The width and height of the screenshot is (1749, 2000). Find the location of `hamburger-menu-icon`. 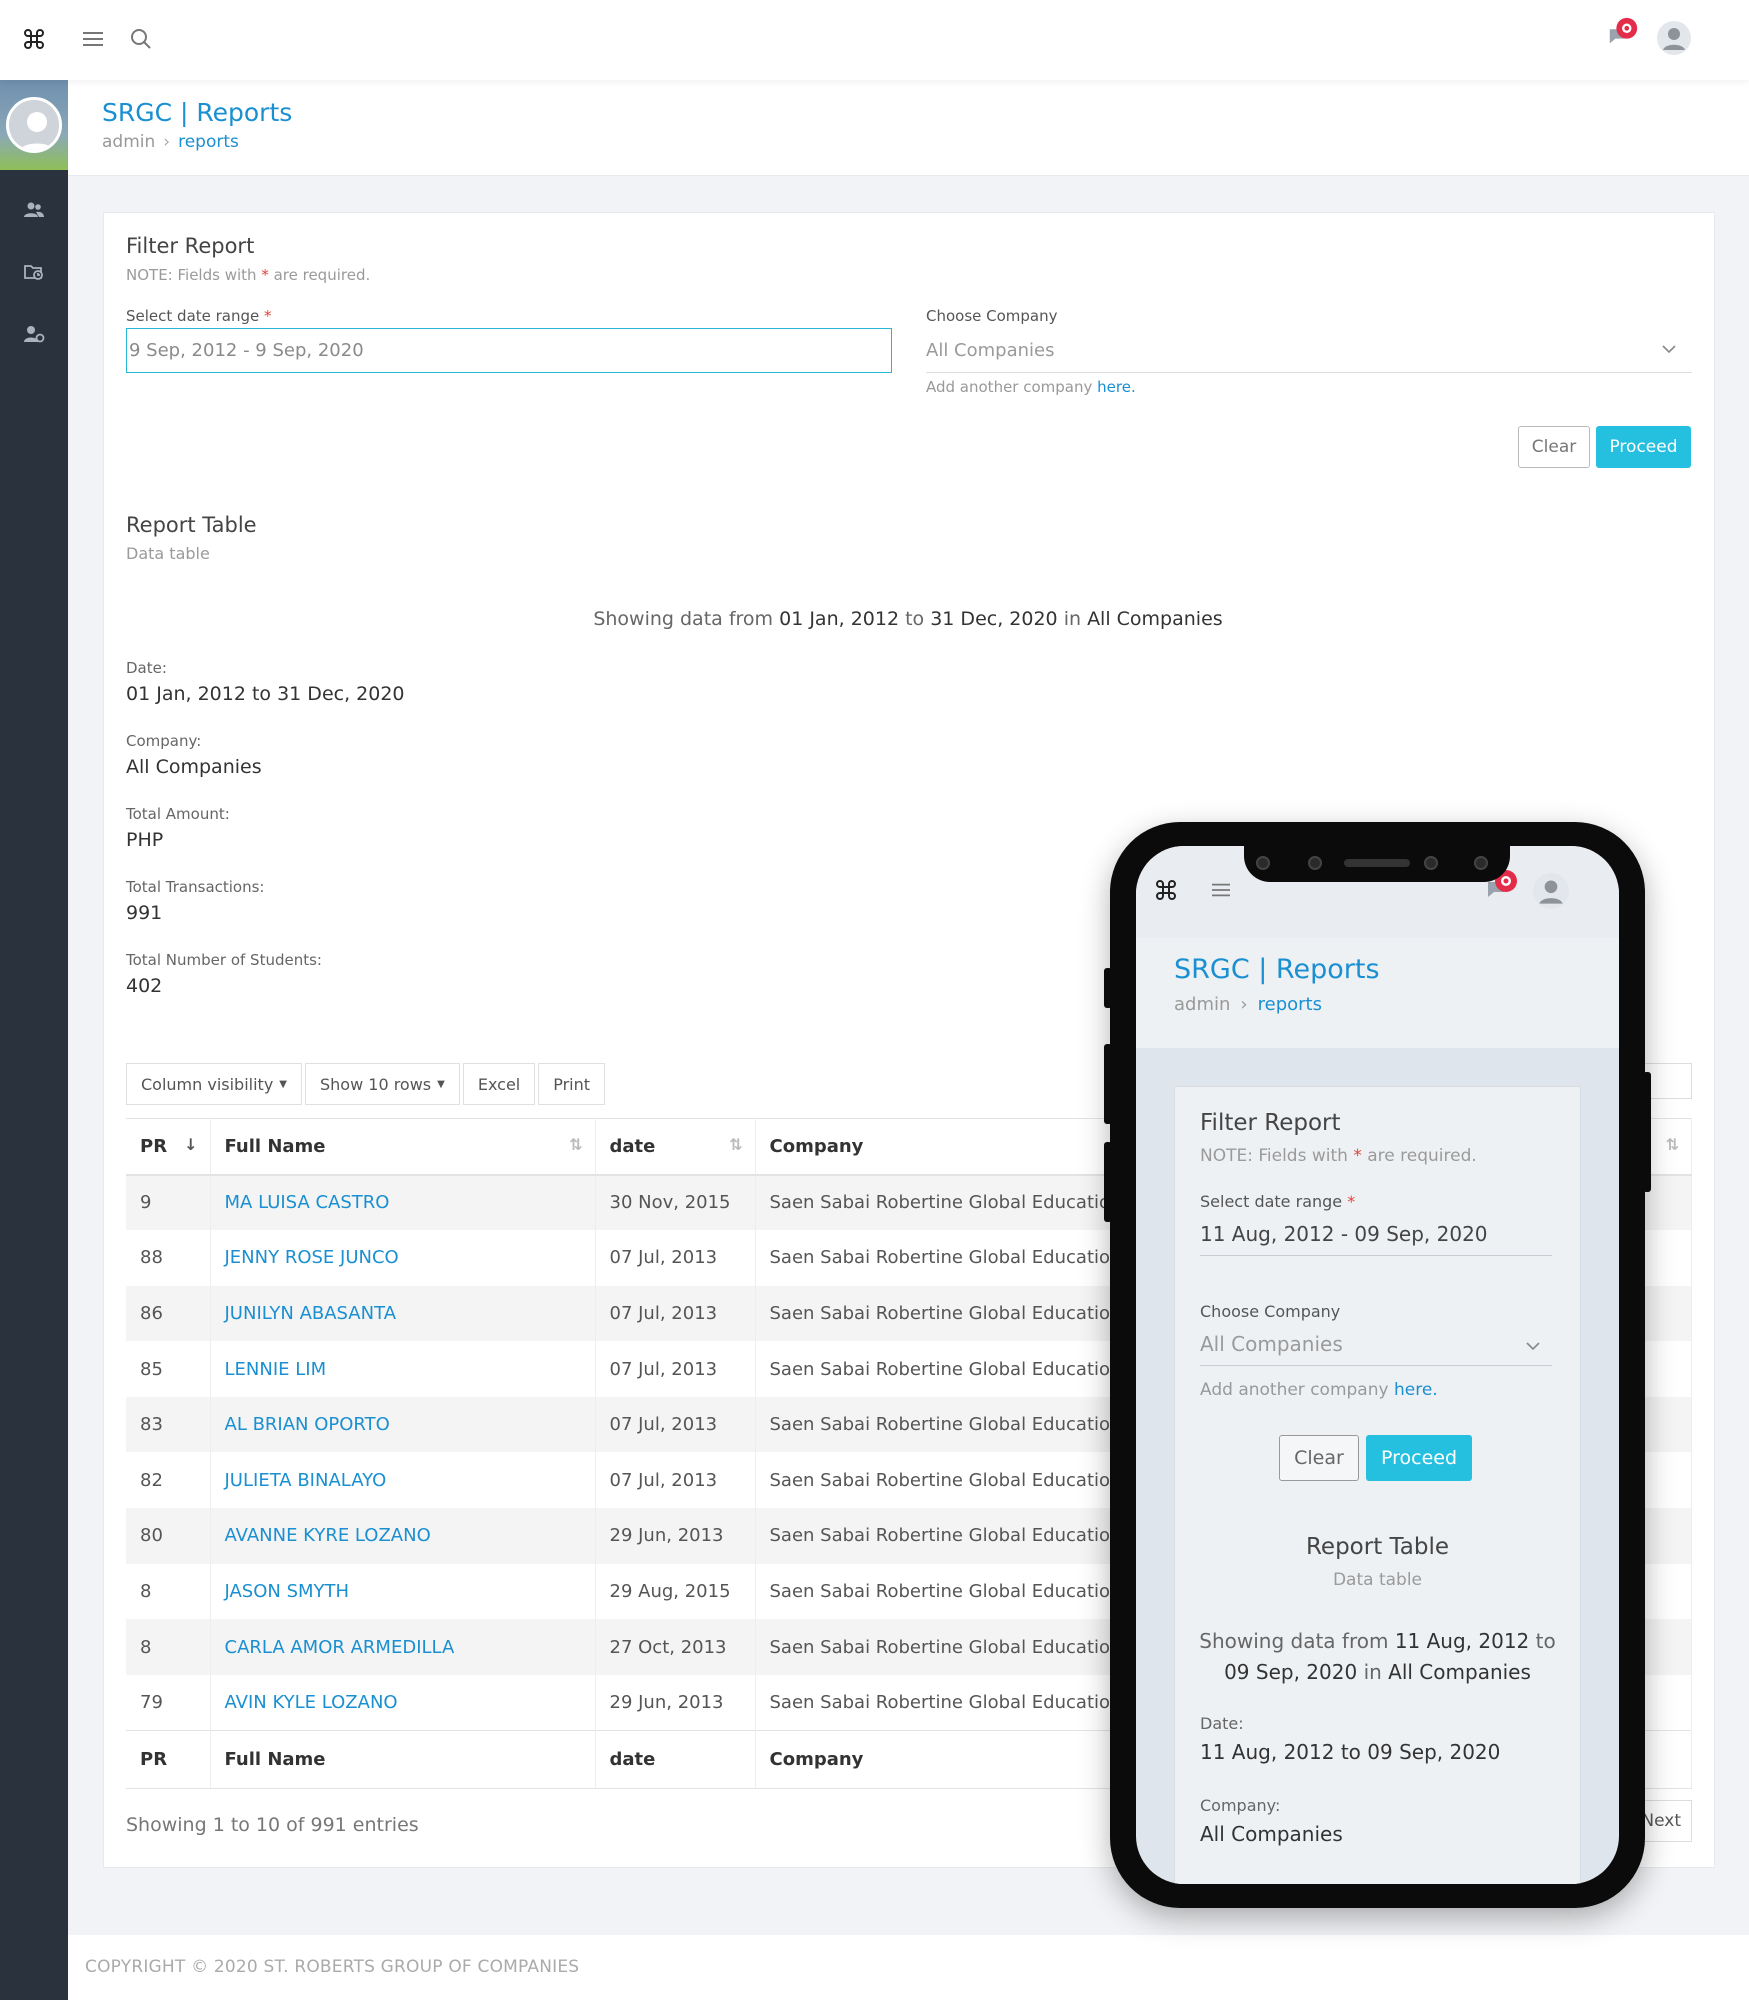

hamburger-menu-icon is located at coordinates (93, 39).